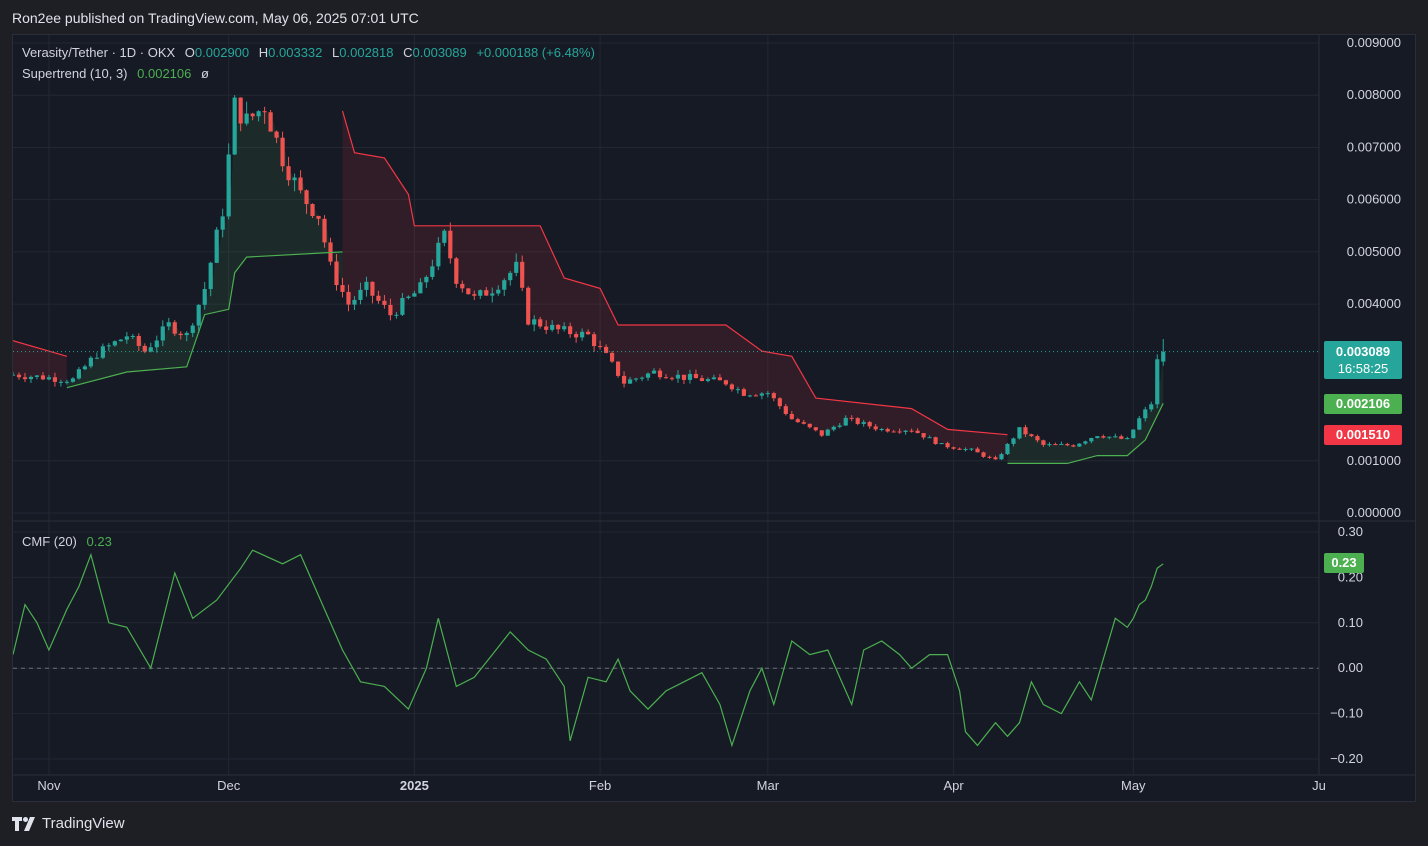 This screenshot has width=1428, height=846. What do you see at coordinates (535, 52) in the screenshot?
I see `change-value: +0.000188 (+6.48%)` at bounding box center [535, 52].